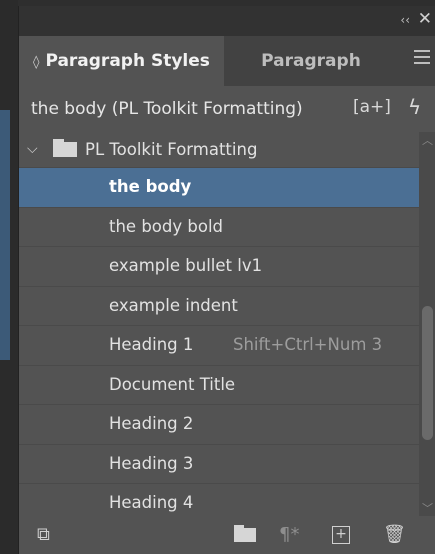 This screenshot has width=435, height=554. I want to click on style-item-label: Heading 2, so click(151, 423).